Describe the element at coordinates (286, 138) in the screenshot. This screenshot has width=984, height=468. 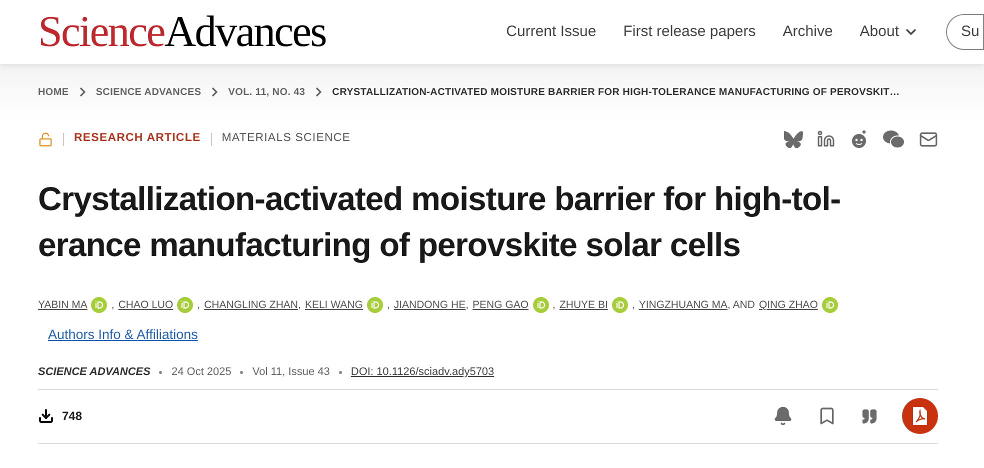
I see `article-subject: MATERIALS SCIENCE` at that location.